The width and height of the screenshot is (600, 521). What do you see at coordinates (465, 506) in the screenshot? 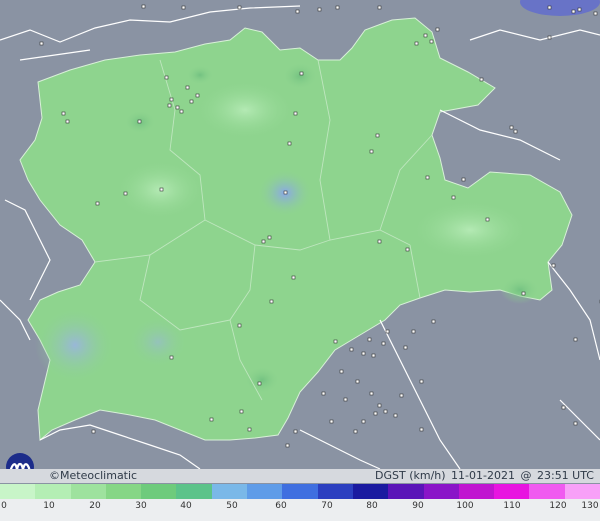
I see `scale-tick-label: 100` at bounding box center [465, 506].